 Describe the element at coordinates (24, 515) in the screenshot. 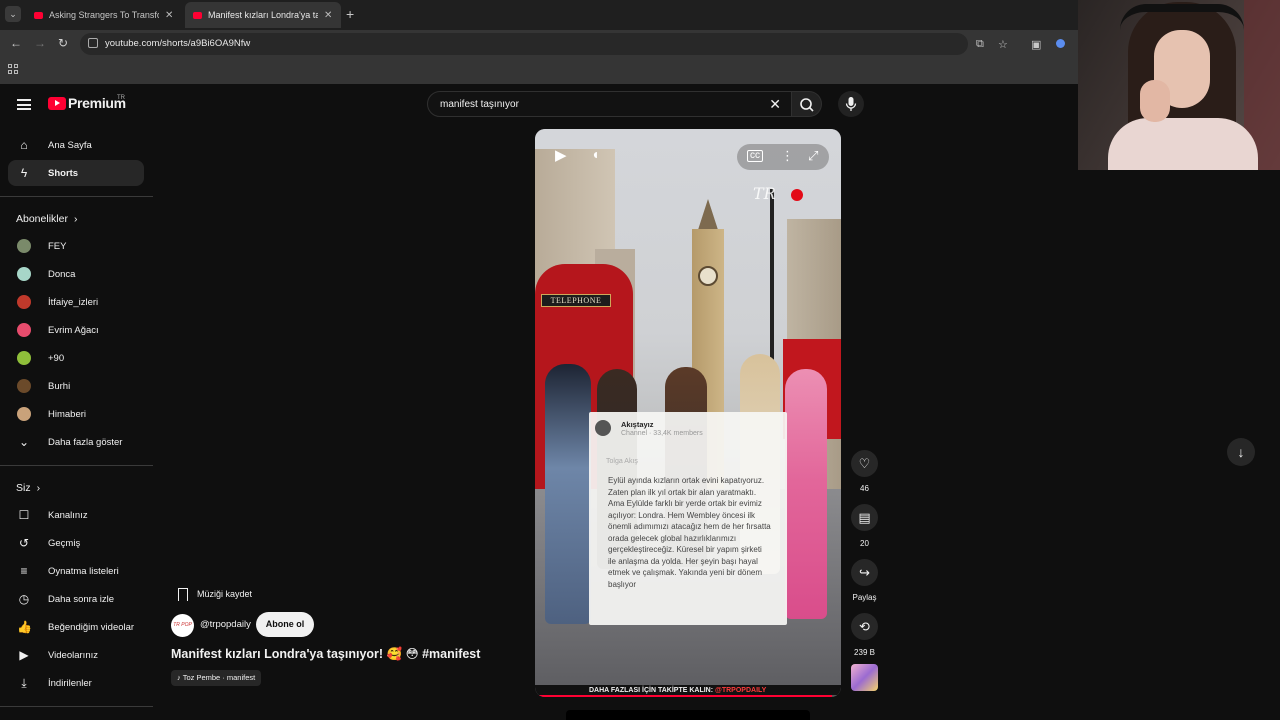

I see `account-box-icon: ☐` at that location.